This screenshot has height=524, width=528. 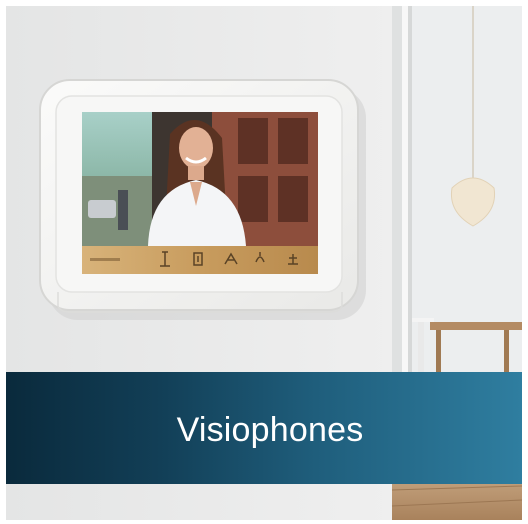 What do you see at coordinates (270, 429) in the screenshot?
I see `category-title: Visiophones` at bounding box center [270, 429].